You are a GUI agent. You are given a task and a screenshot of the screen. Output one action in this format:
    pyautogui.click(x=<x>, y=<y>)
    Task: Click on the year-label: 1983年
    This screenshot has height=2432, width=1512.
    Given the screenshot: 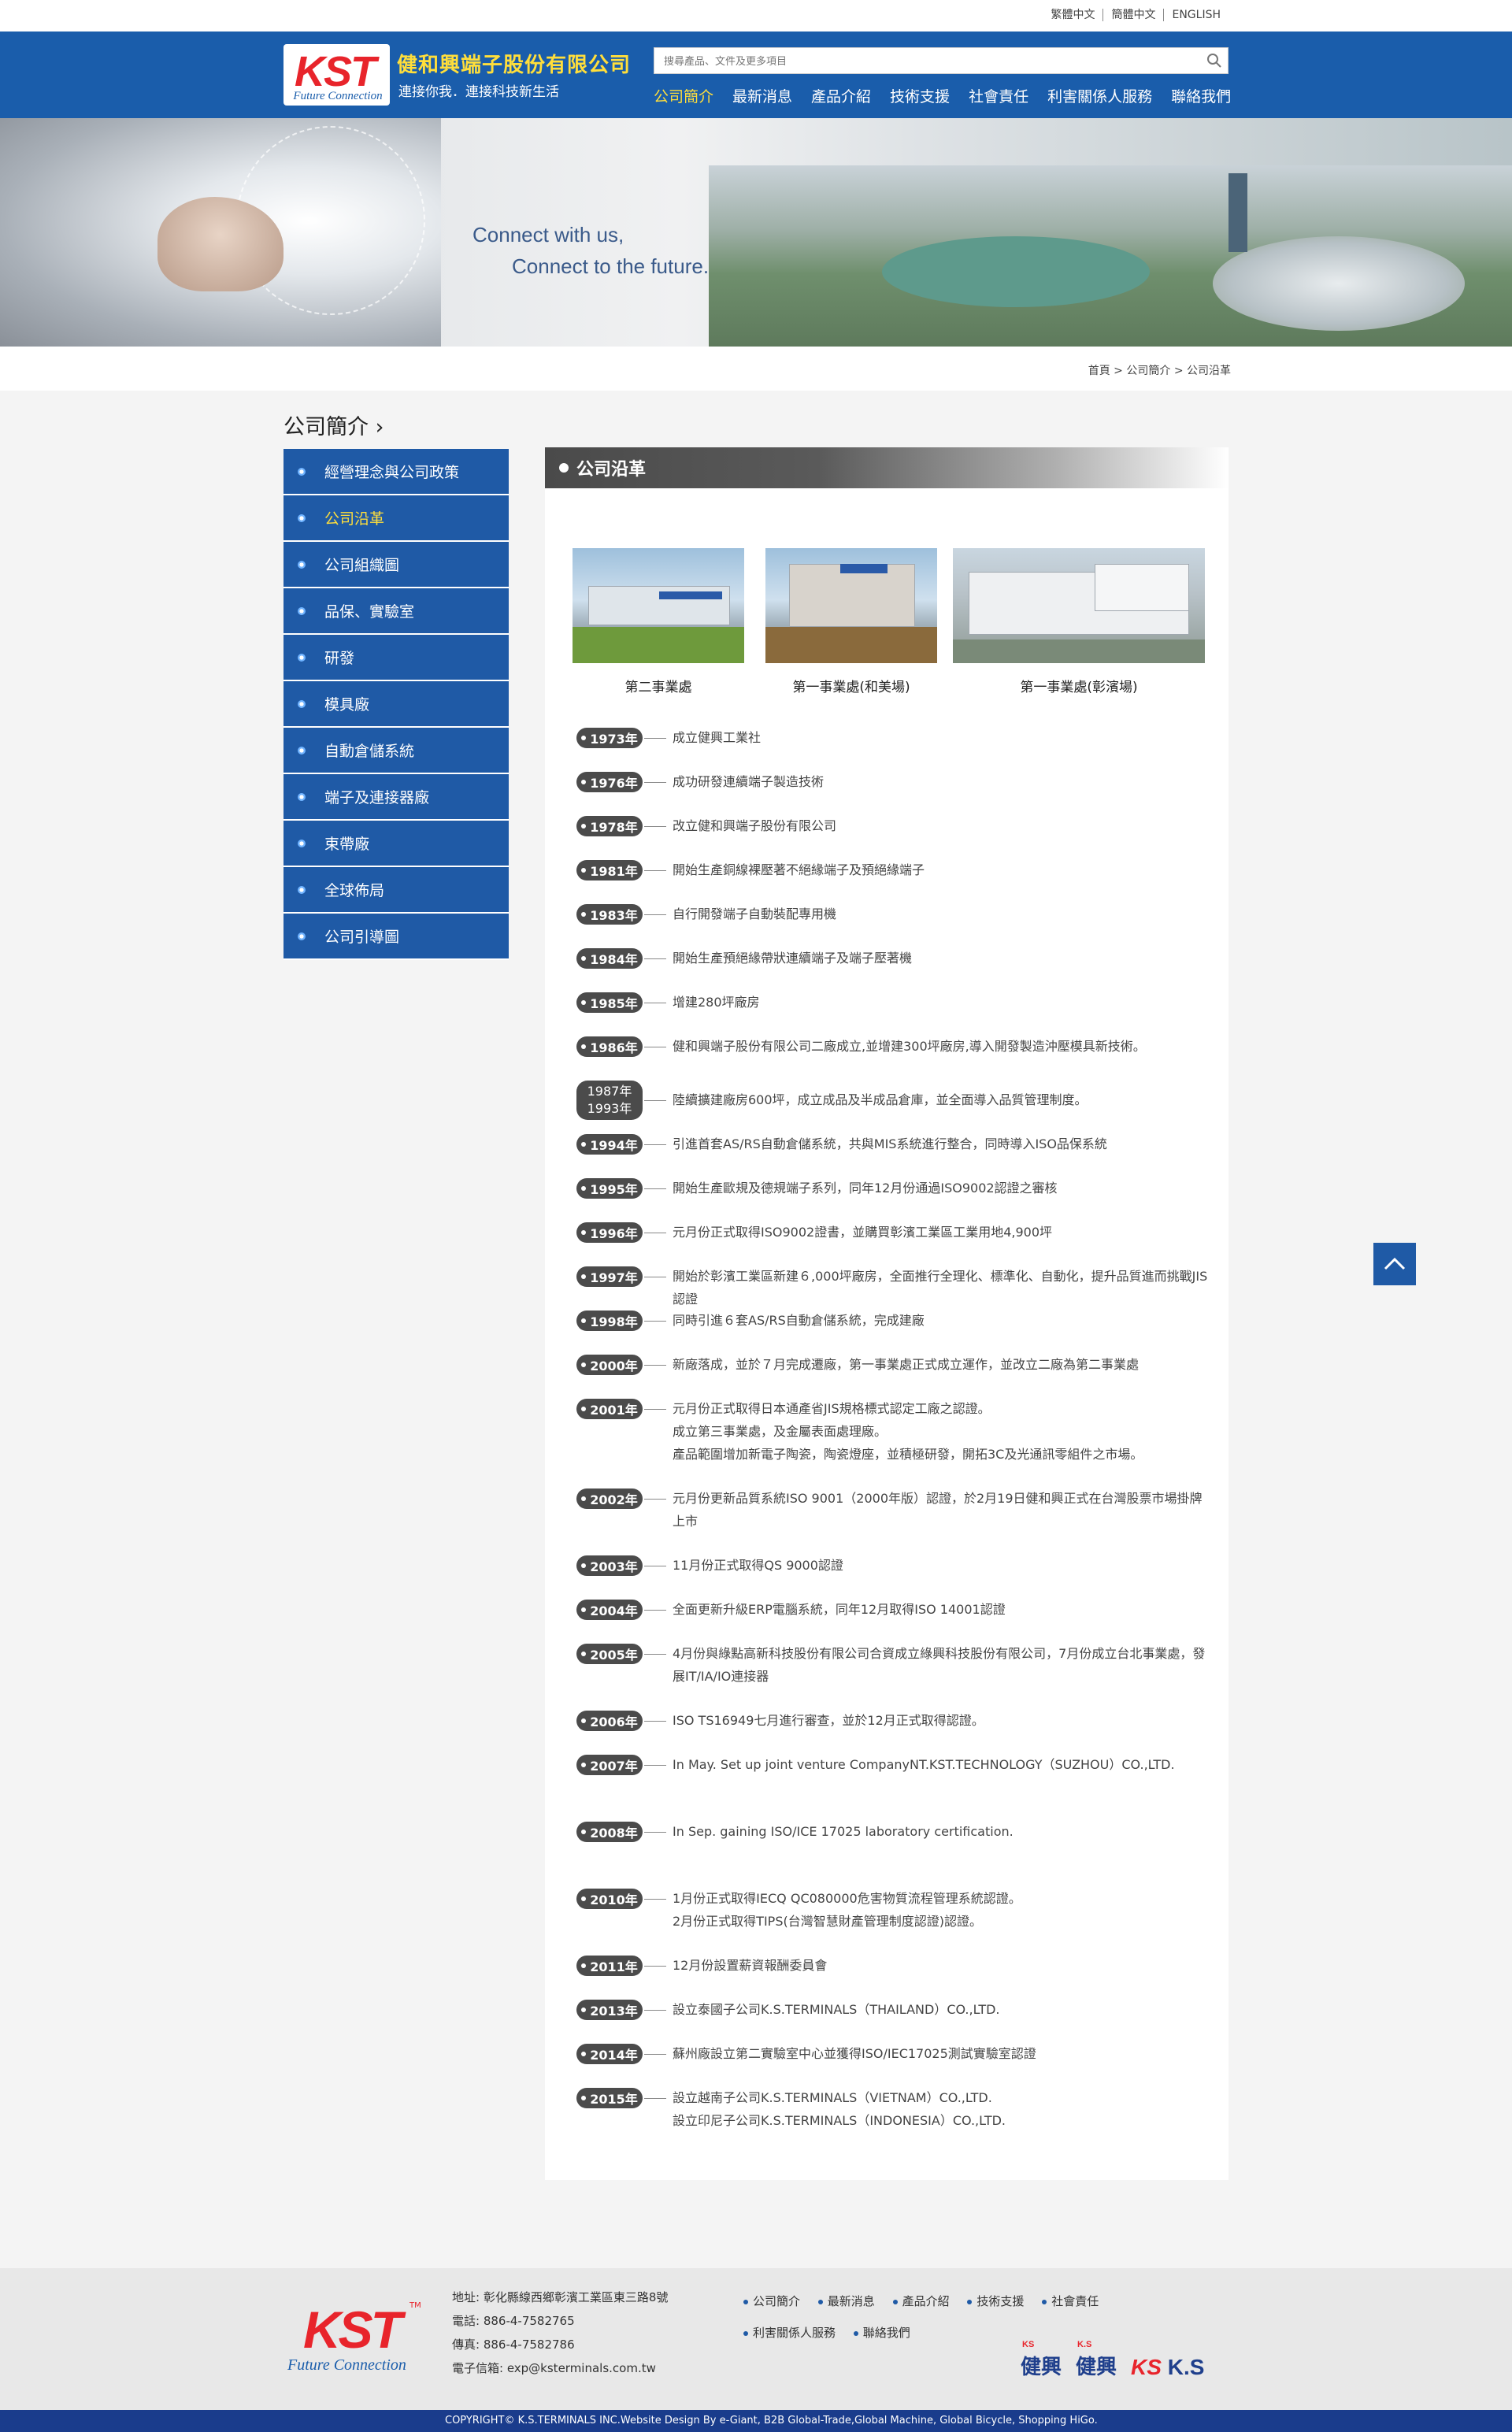 What is the action you would take?
    pyautogui.click(x=614, y=915)
    